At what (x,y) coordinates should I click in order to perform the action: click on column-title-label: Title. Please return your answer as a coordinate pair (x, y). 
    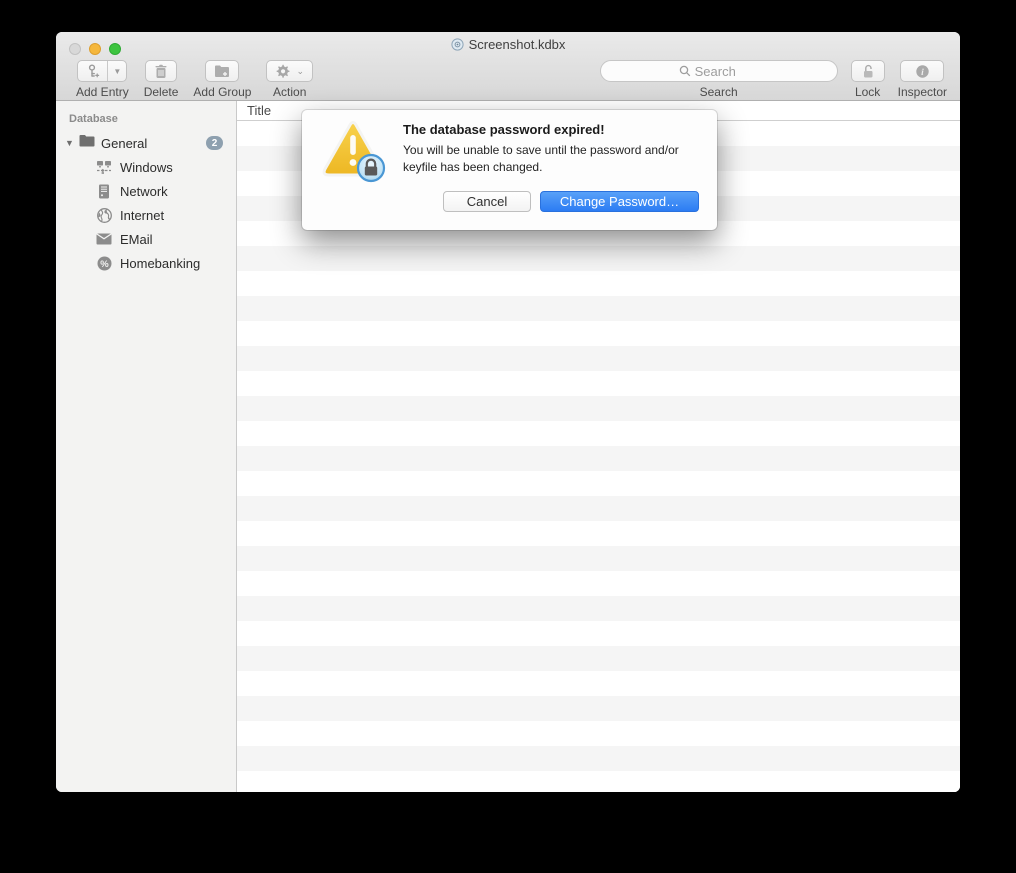
    Looking at the image, I should click on (259, 110).